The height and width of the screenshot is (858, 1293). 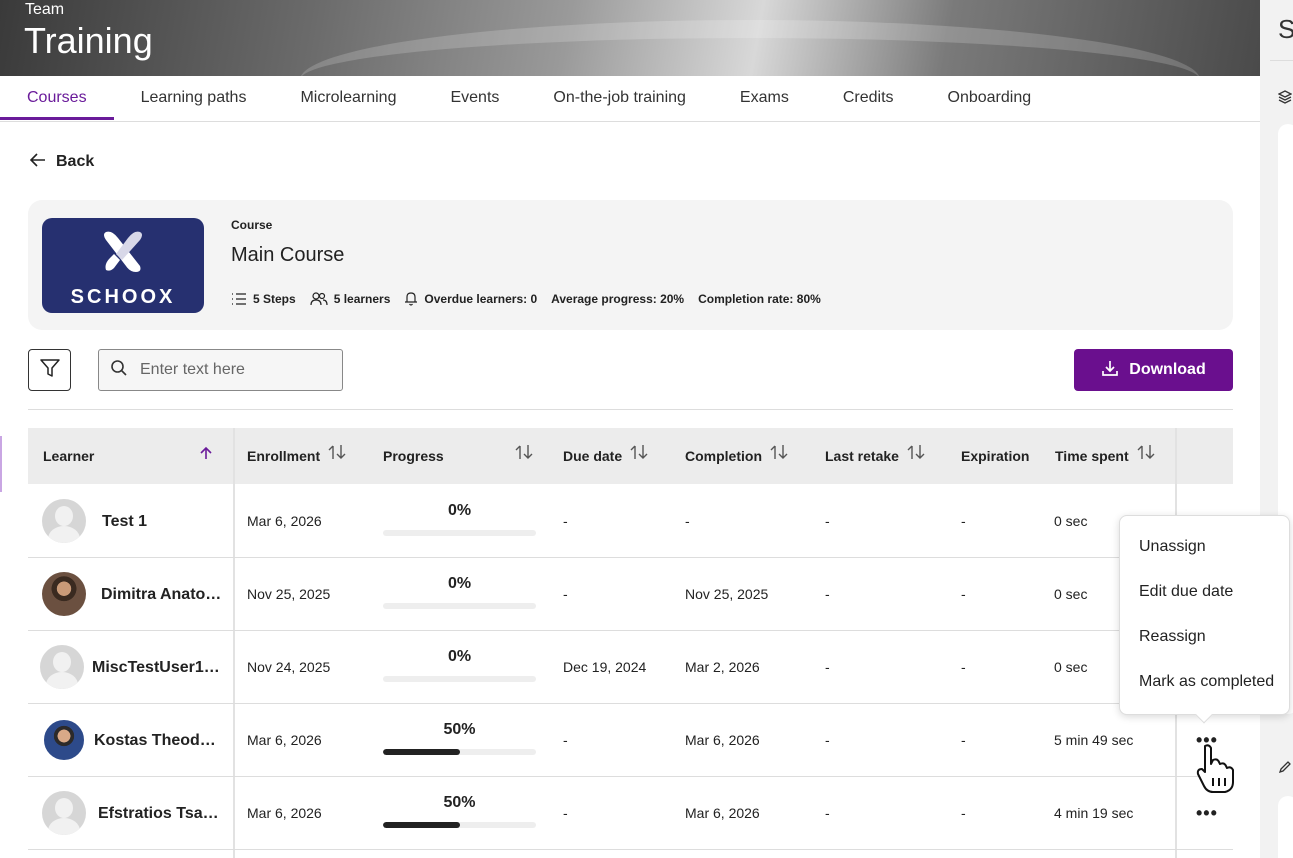 I want to click on due-date-header-label: Due date, so click(x=593, y=456).